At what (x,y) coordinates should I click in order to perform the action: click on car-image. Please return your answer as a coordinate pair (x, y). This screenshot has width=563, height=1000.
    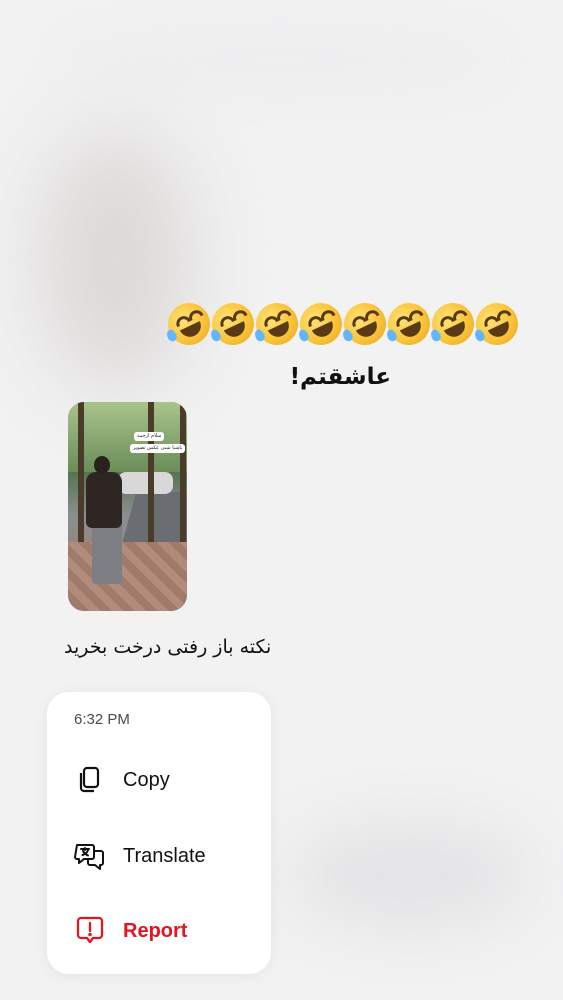
    Looking at the image, I should click on (145, 483).